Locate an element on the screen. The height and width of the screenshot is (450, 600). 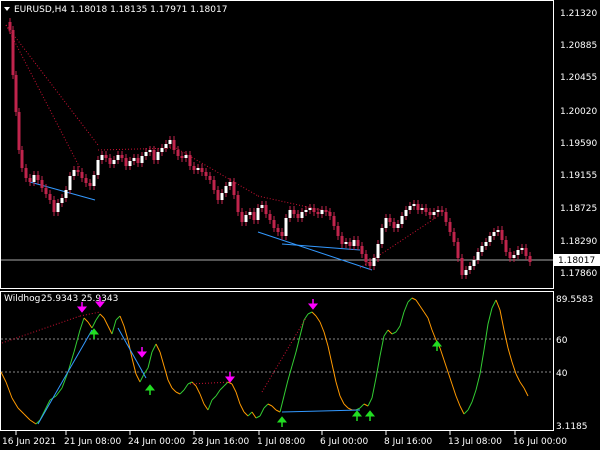
level-tick: 40 is located at coordinates (562, 374).